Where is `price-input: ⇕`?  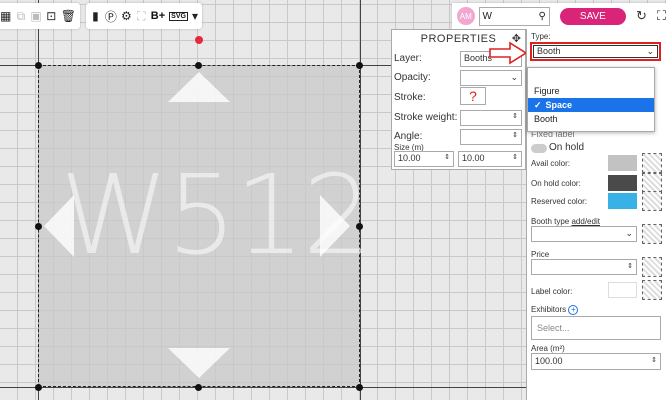
price-input: ⇕ is located at coordinates (584, 267).